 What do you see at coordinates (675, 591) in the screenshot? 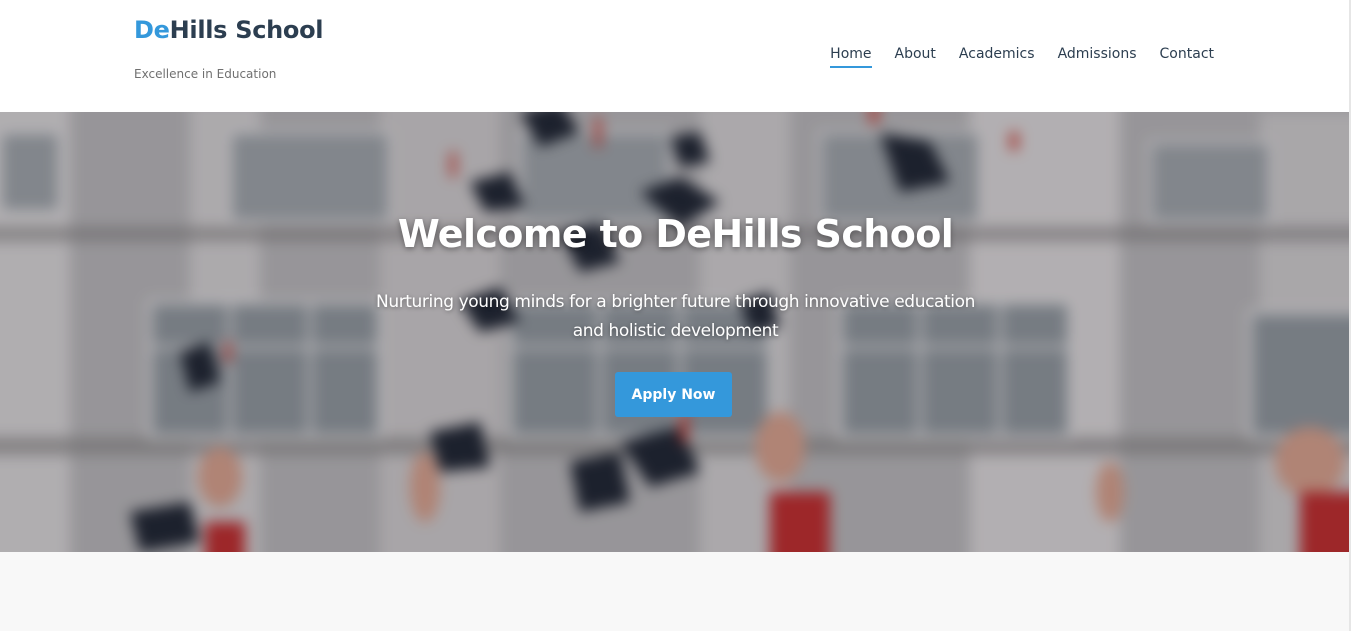
I see `next-section` at bounding box center [675, 591].